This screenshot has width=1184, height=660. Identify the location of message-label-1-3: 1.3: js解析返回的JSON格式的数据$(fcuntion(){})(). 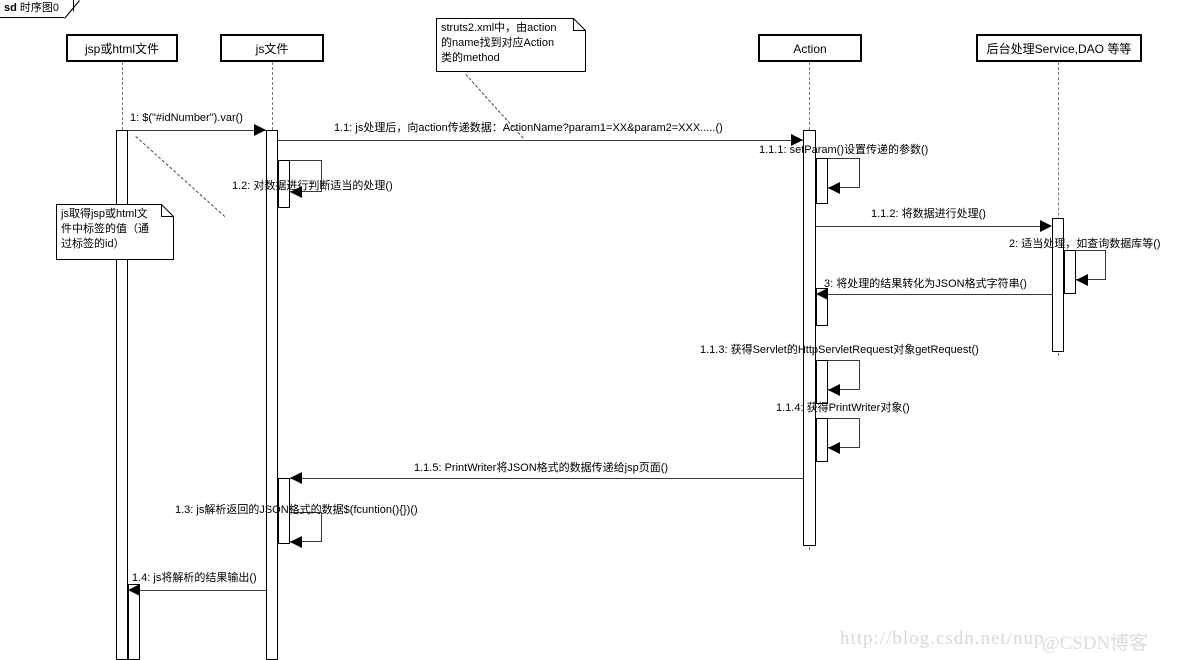
(296, 510).